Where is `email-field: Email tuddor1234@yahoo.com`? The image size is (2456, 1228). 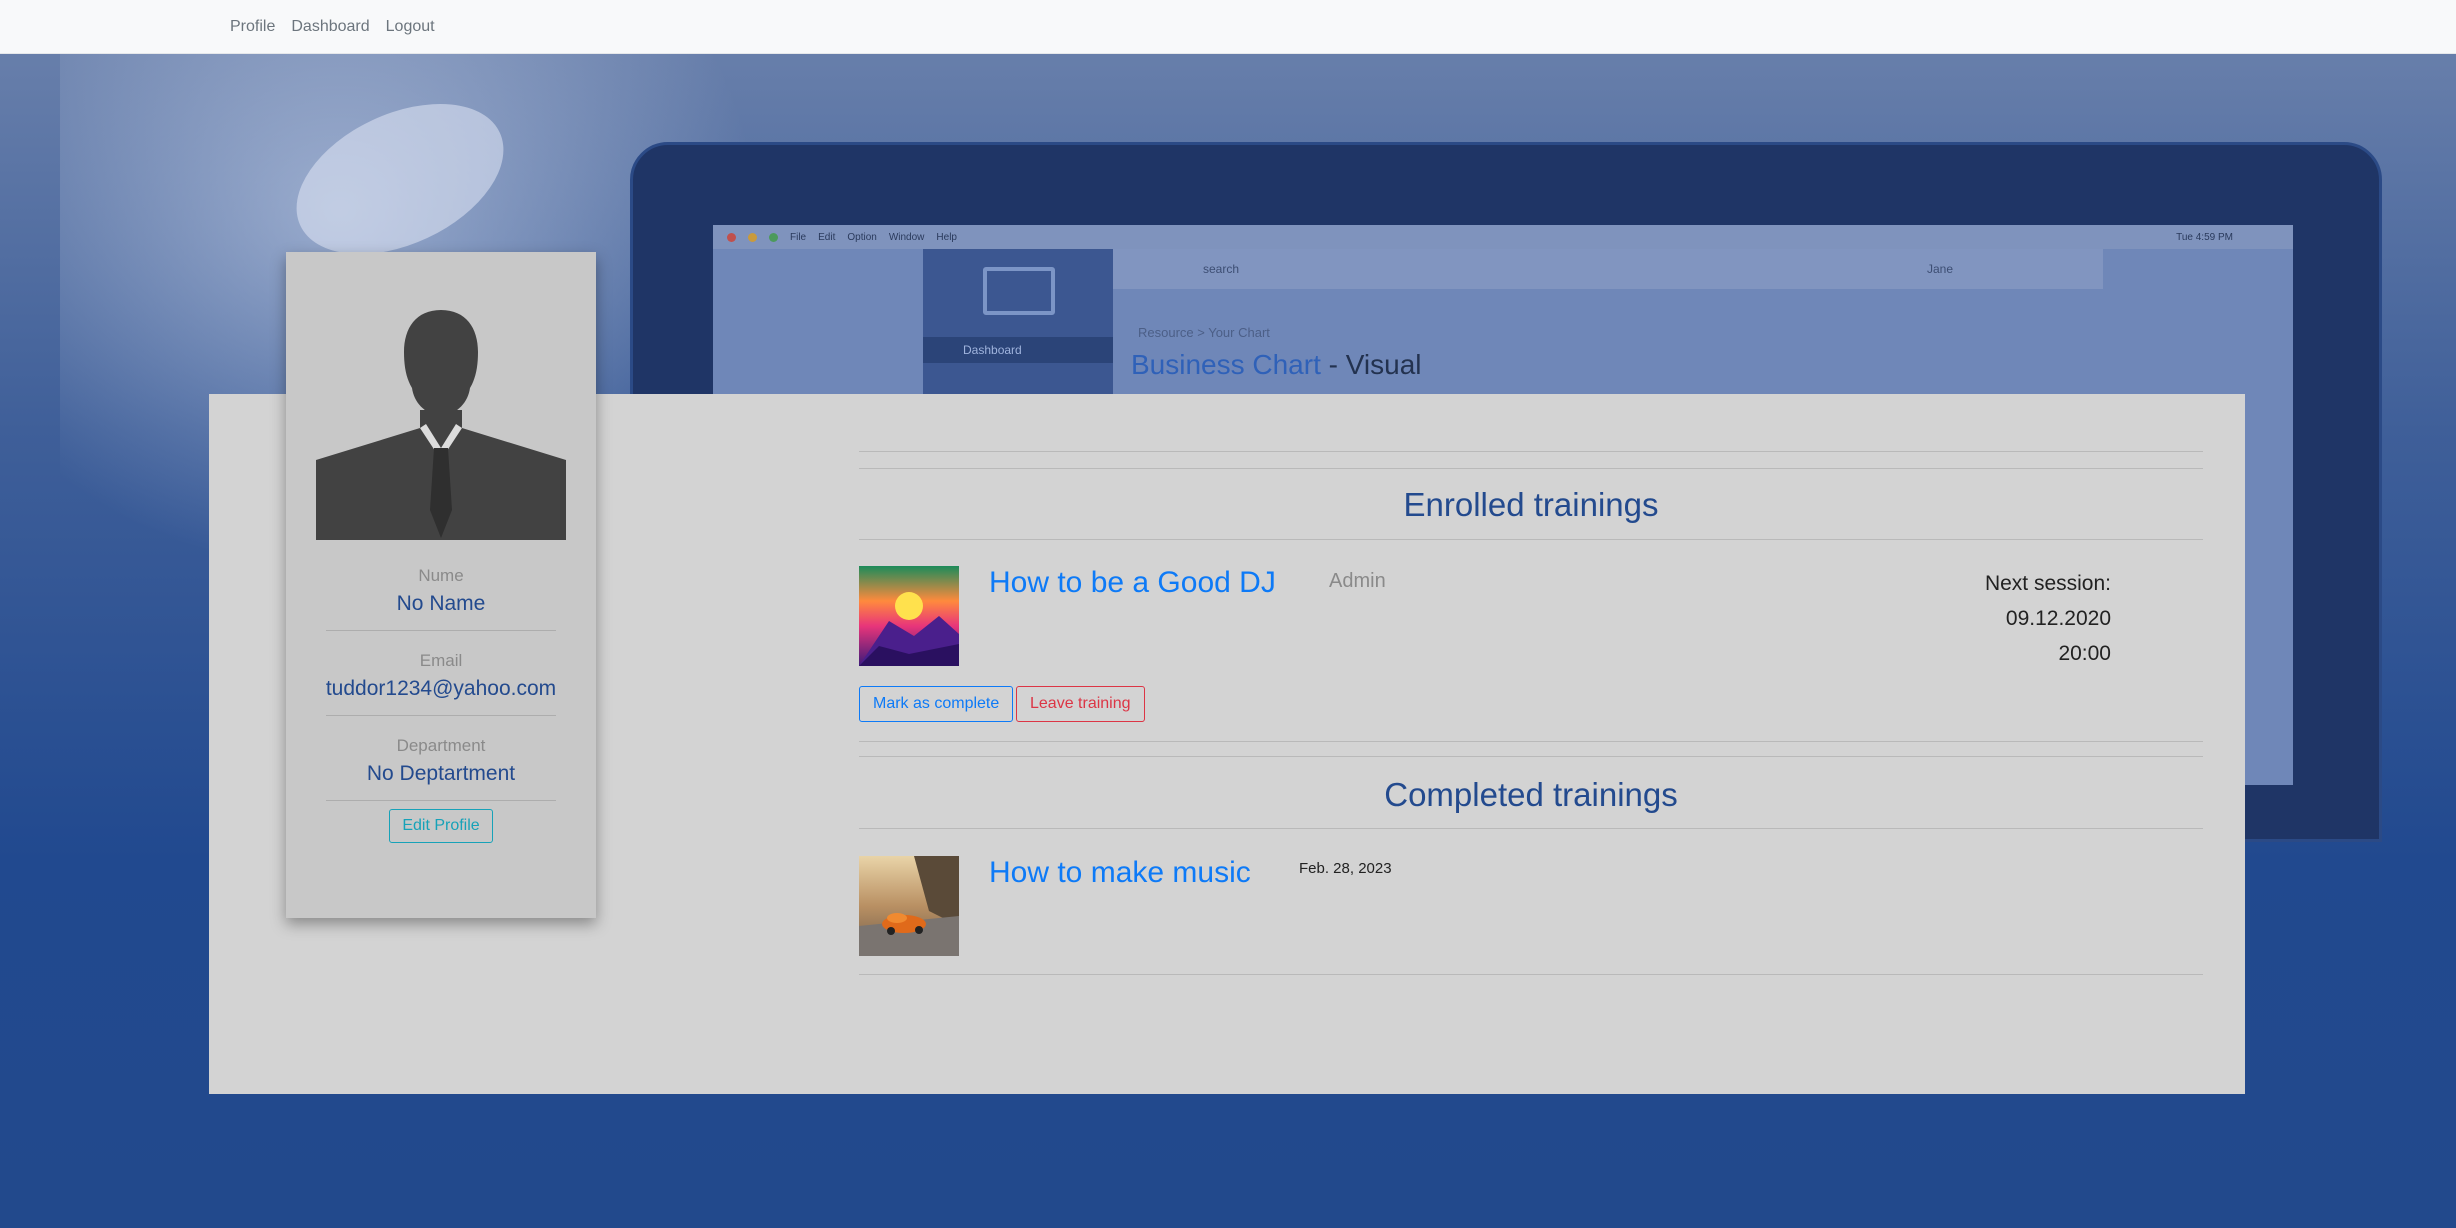
email-field: Email tuddor1234@yahoo.com is located at coordinates (441, 666).